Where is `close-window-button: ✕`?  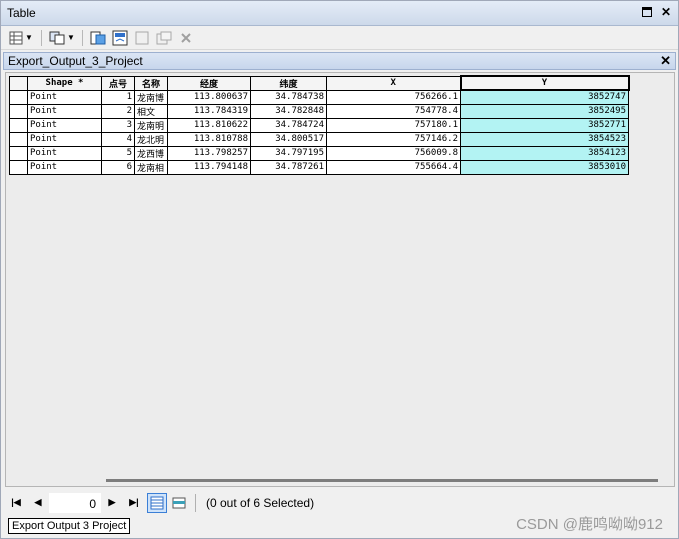
close-window-button: ✕ is located at coordinates (666, 12).